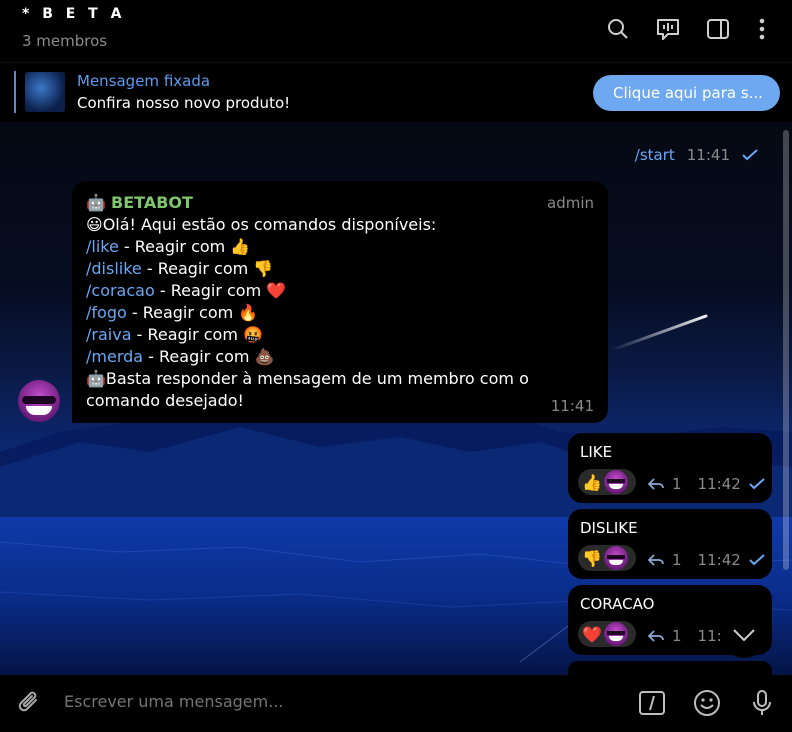  What do you see at coordinates (152, 202) in the screenshot?
I see `bot-sender-name: BETABOT` at bounding box center [152, 202].